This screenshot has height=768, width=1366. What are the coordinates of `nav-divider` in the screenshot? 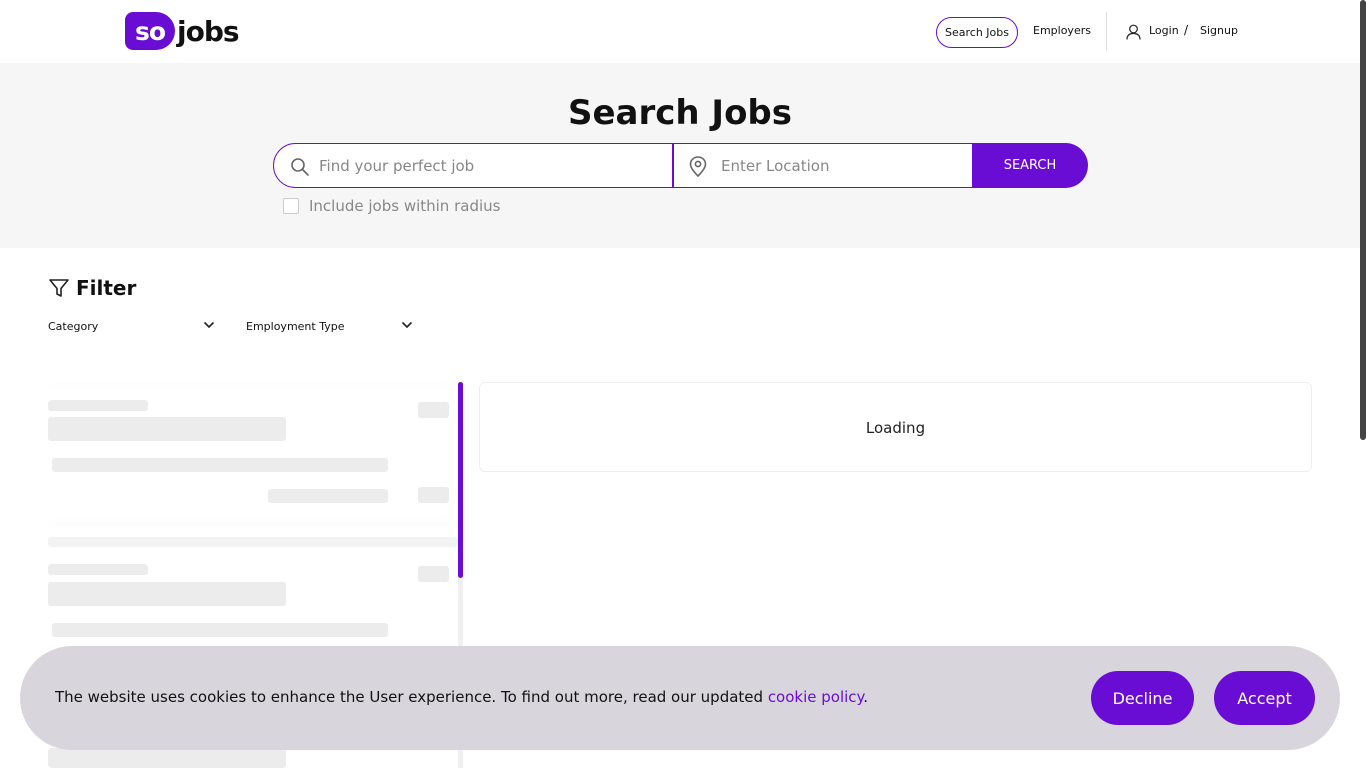 It's located at (1106, 31).